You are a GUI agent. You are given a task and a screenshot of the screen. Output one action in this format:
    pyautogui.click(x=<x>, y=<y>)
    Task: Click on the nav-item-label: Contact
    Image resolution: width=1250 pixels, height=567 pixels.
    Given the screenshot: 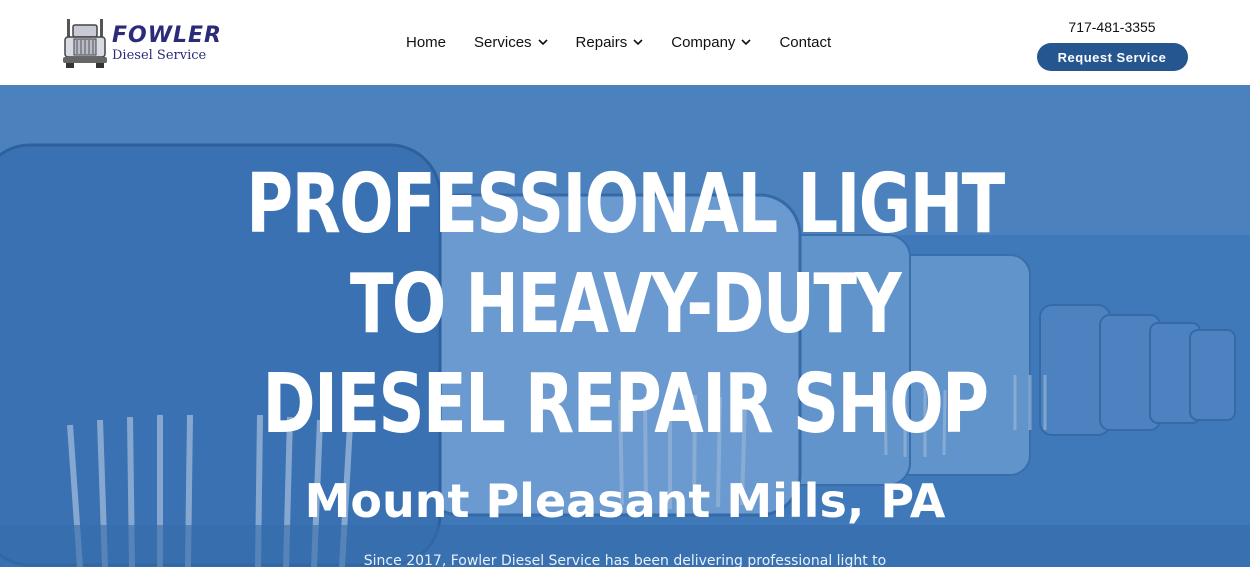 What is the action you would take?
    pyautogui.click(x=805, y=42)
    